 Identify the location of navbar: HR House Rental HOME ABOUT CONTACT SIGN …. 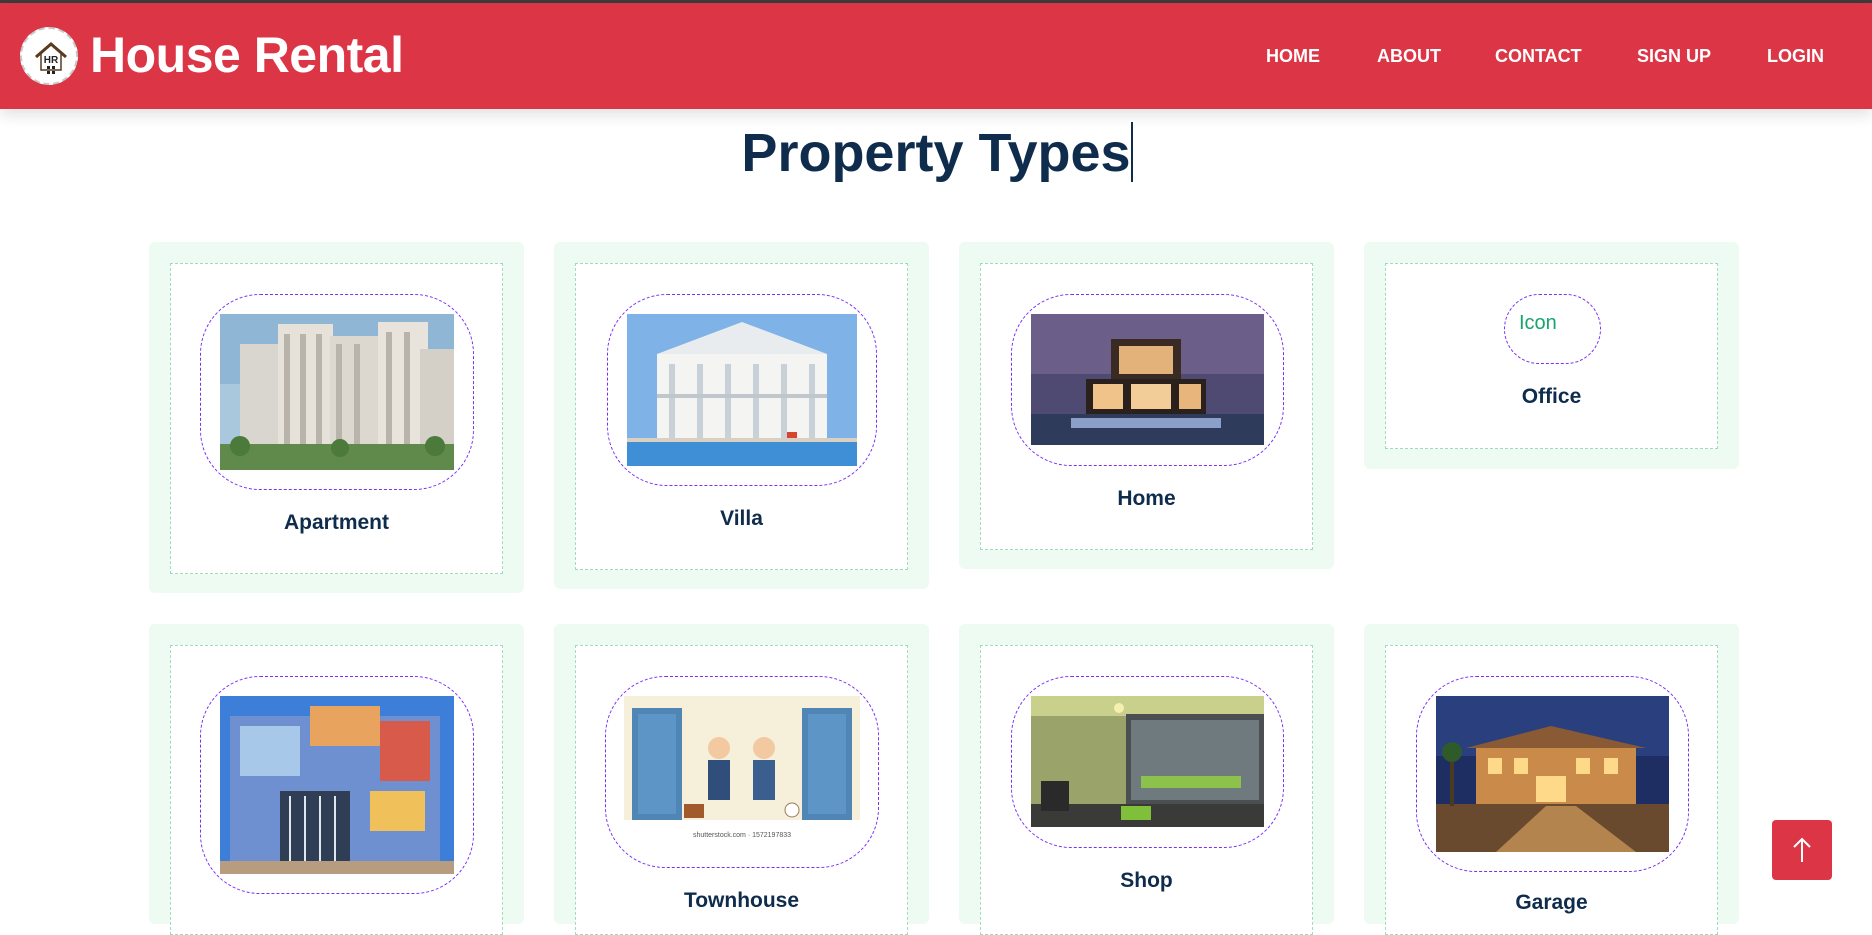
(936, 56).